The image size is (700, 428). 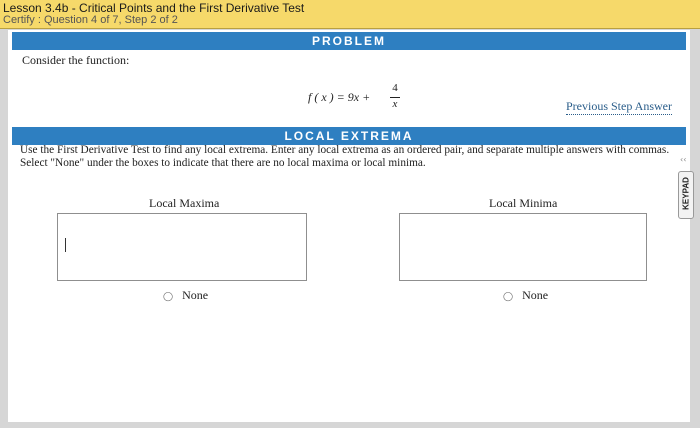 I want to click on none-maxima-option: ◯ None, so click(x=185, y=295).